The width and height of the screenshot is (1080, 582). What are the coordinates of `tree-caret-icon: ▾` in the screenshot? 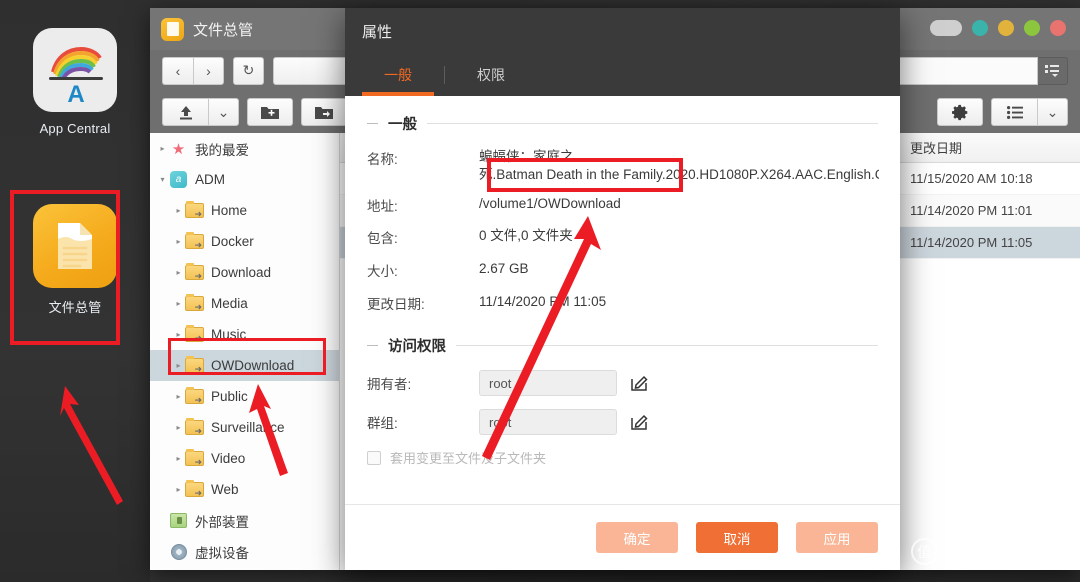 It's located at (162, 179).